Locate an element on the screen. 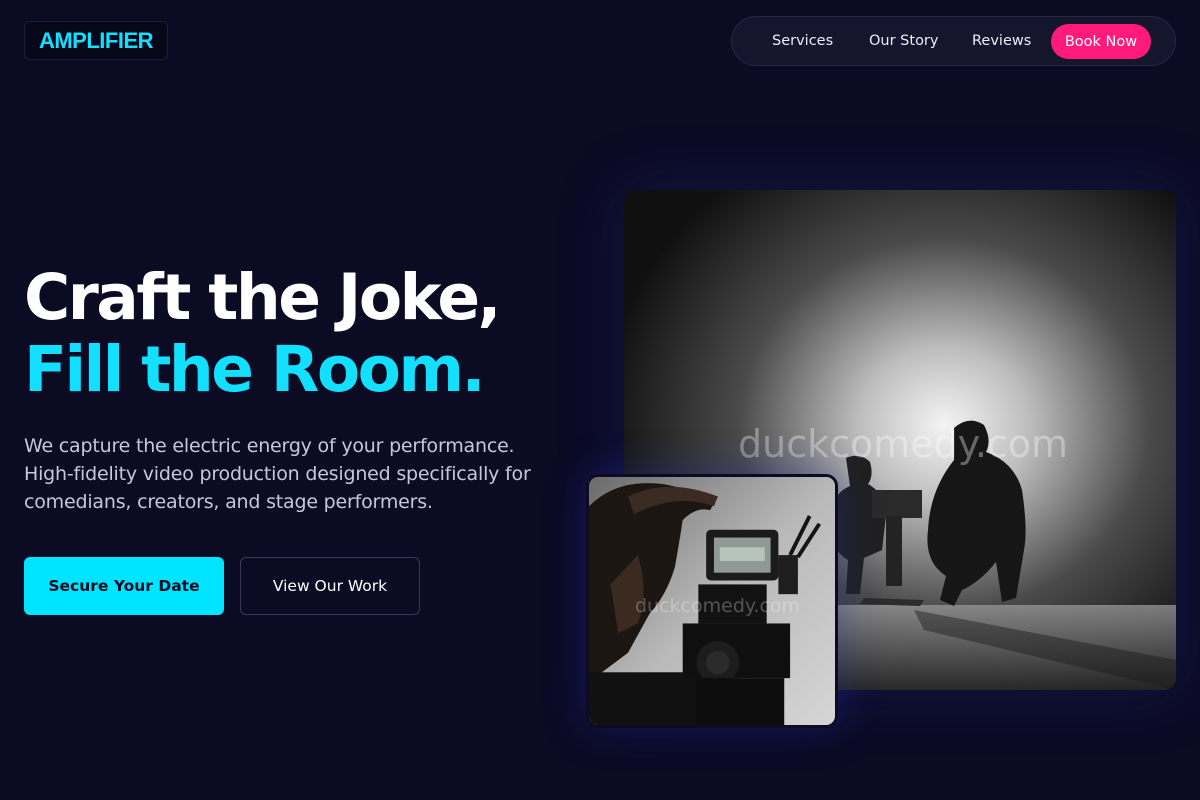 The height and width of the screenshot is (800, 1200). view-work-button: View Our Work is located at coordinates (330, 586).